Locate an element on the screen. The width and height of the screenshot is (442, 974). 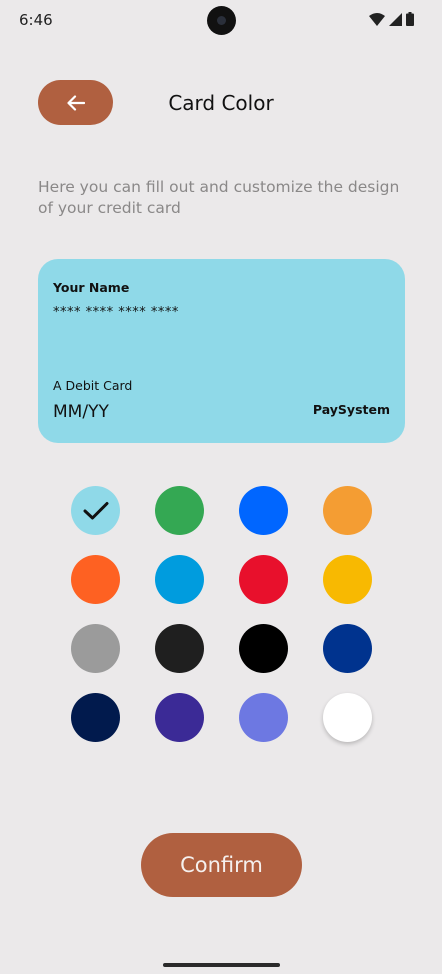
card-brand: PaySystem is located at coordinates (351, 409).